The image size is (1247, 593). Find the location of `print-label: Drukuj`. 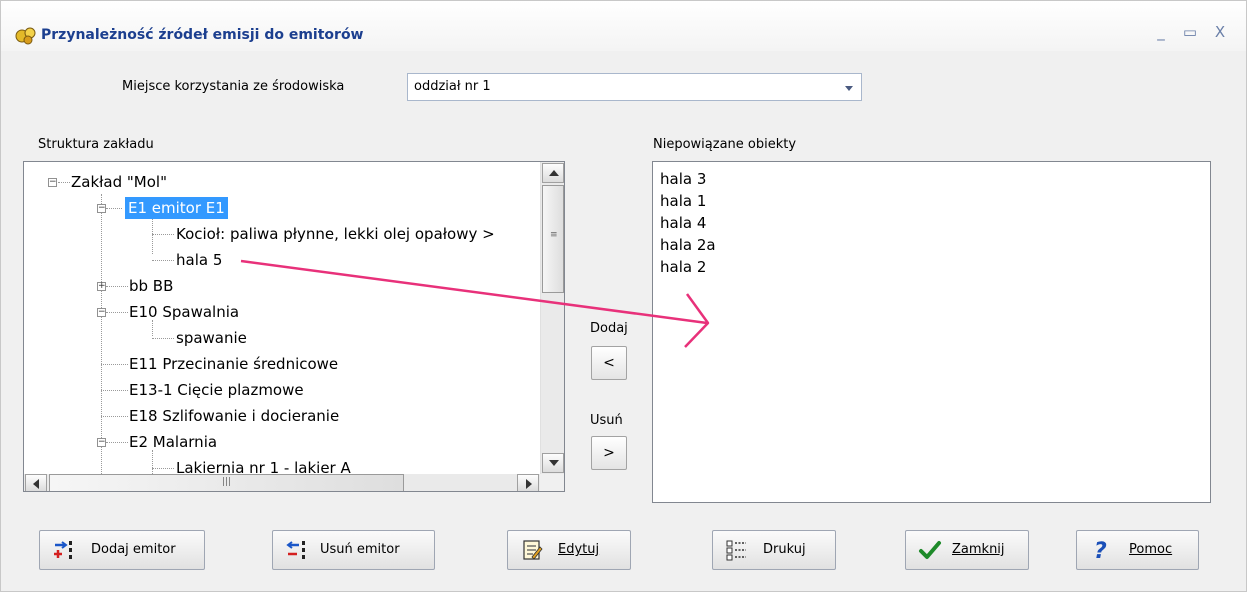

print-label: Drukuj is located at coordinates (784, 549).